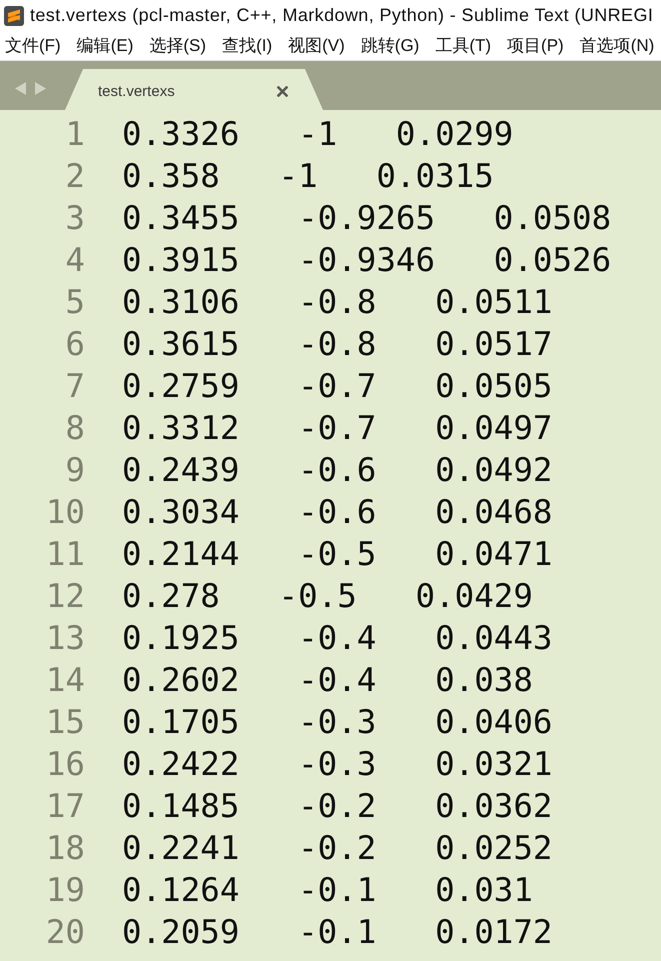 Image resolution: width=661 pixels, height=961 pixels. What do you see at coordinates (327, 596) in the screenshot?
I see `code-line: 0.278 -0.5 0.0429` at bounding box center [327, 596].